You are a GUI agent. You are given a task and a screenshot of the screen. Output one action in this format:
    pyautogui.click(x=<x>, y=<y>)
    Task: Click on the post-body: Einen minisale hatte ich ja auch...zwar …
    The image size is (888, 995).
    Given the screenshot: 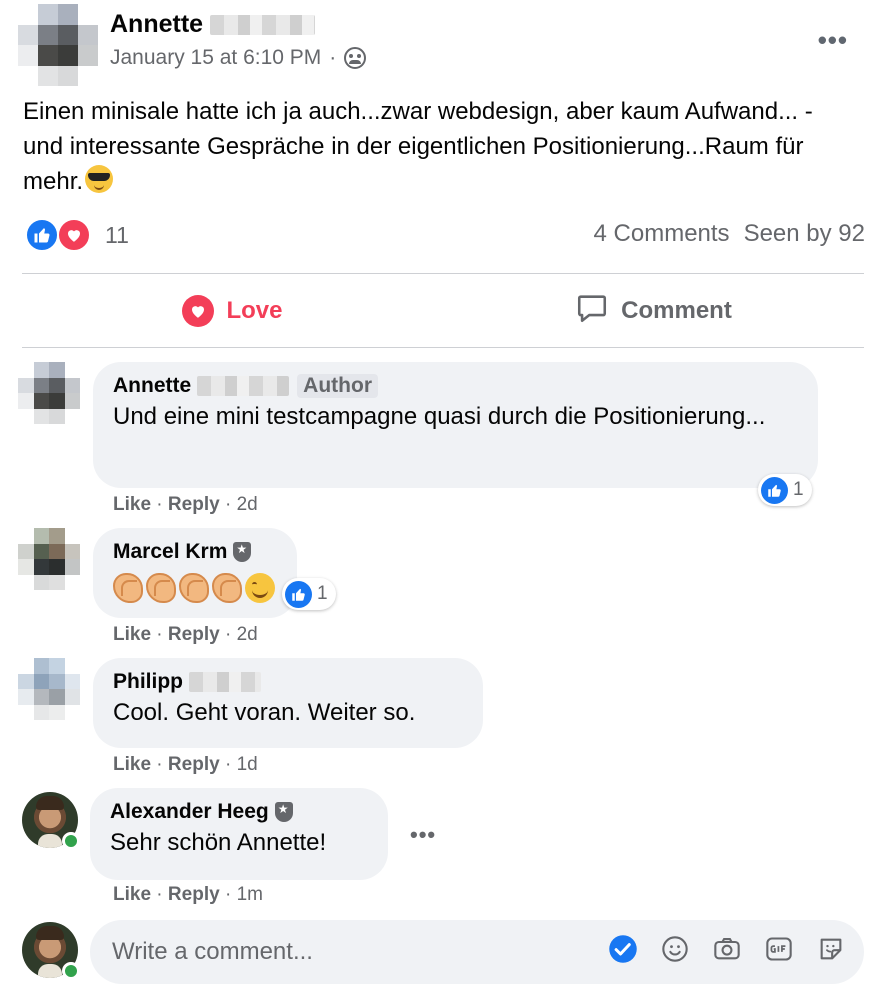 What is the action you would take?
    pyautogui.click(x=418, y=146)
    